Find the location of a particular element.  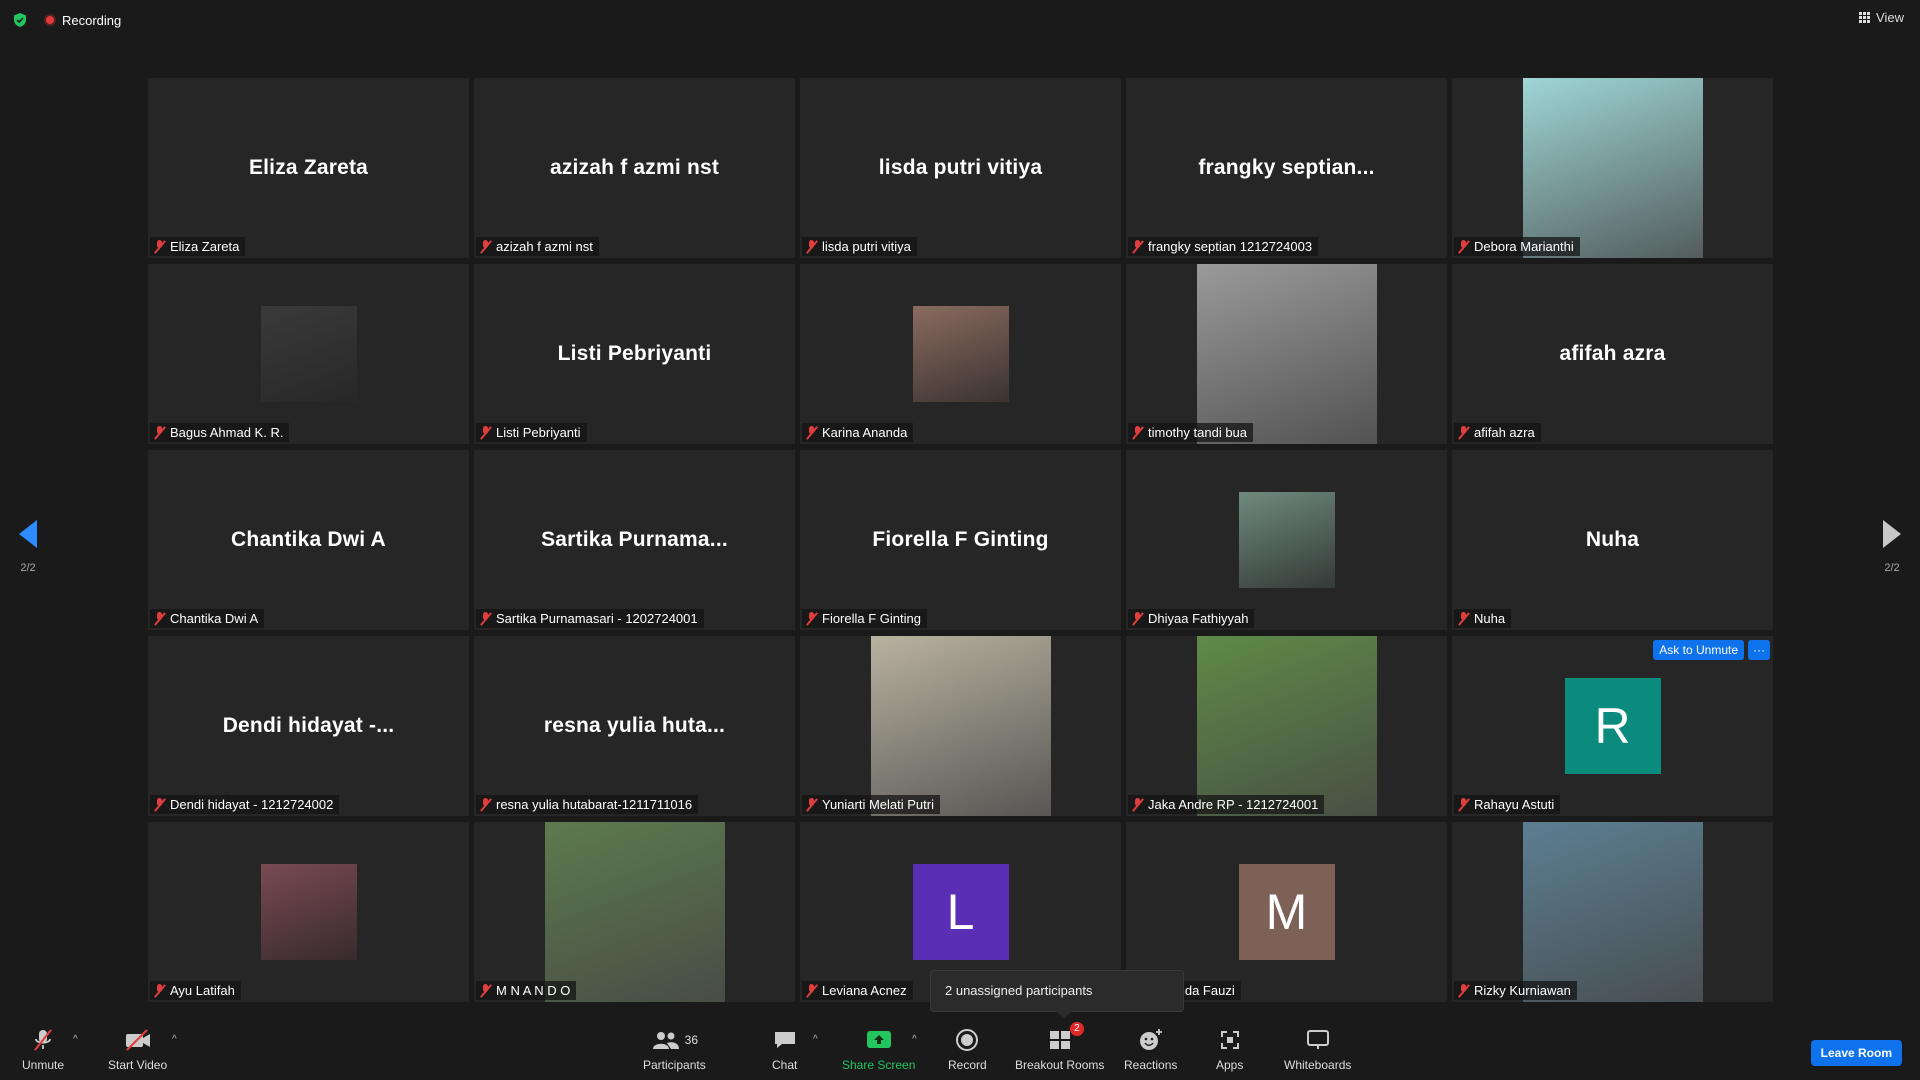

participant-tile: Jaka Andre RP - 1212724001 is located at coordinates (1286, 726).